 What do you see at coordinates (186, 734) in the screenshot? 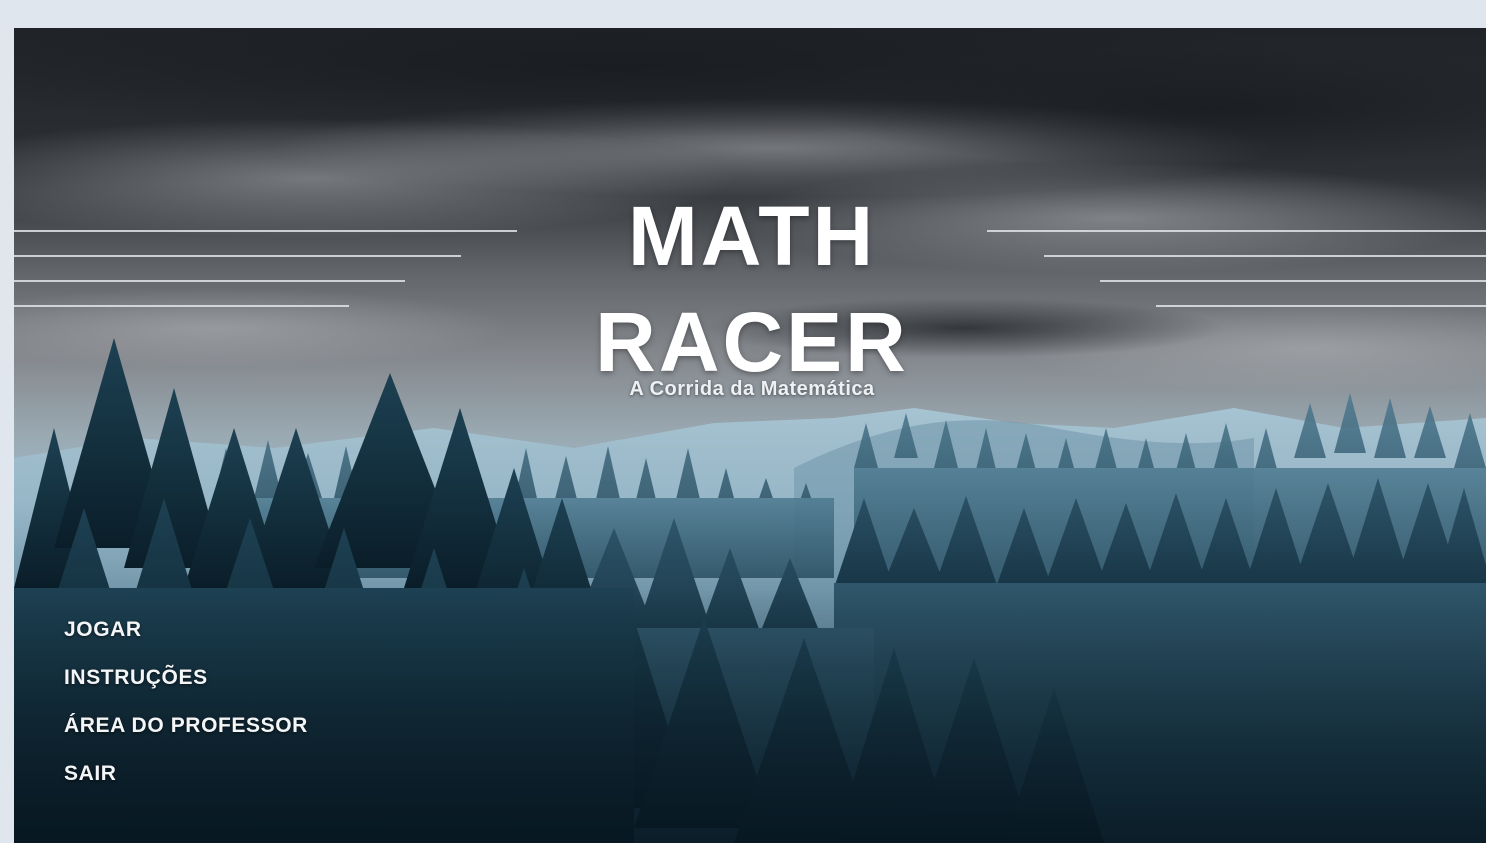
I see `menu-item-area-do-professor: ÁREA DO PROFESSOR` at bounding box center [186, 734].